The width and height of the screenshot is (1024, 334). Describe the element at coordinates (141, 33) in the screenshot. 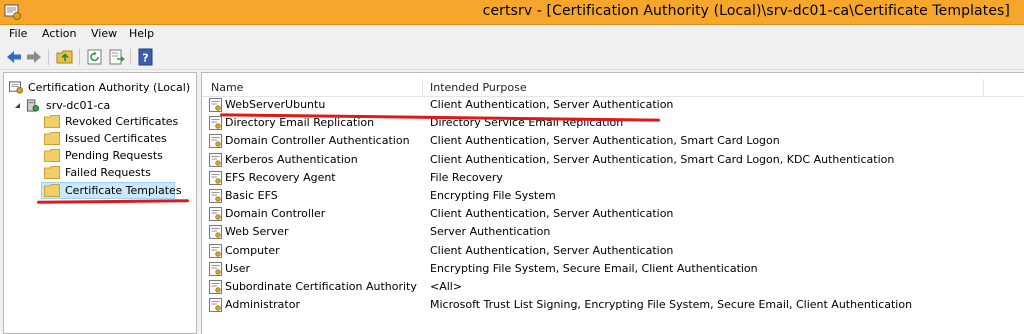

I see `menu-help: Help` at that location.